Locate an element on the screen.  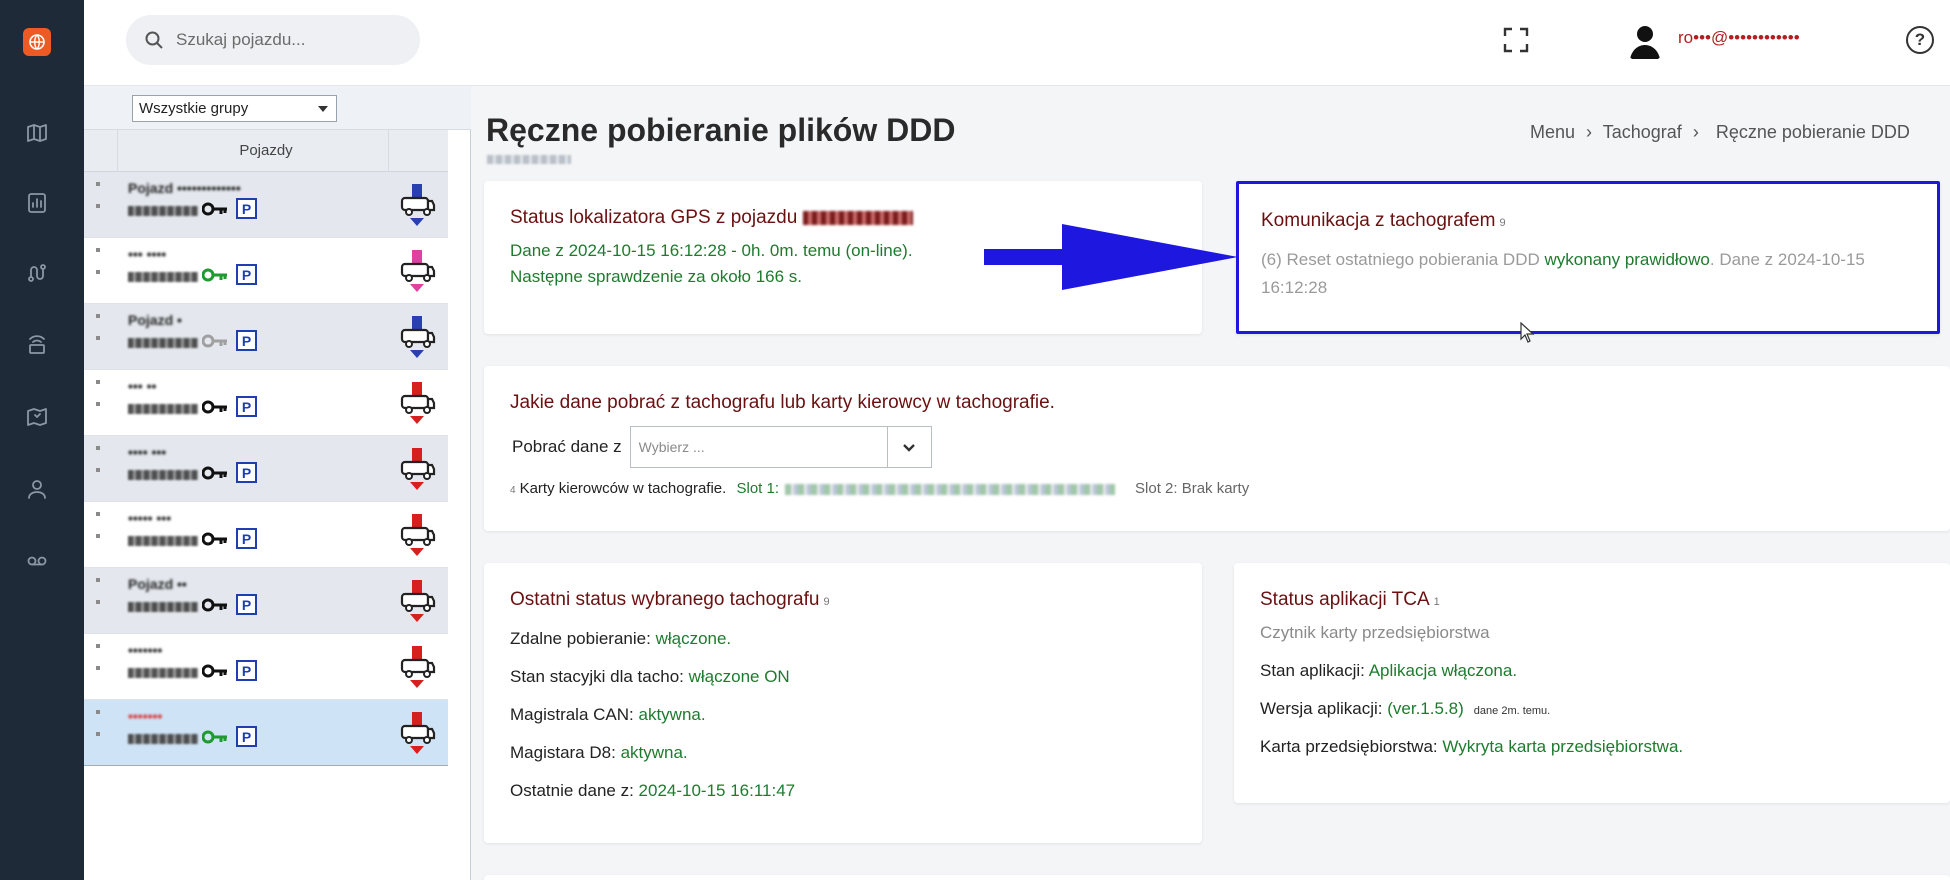
chevron-down-icon is located at coordinates (908, 447).